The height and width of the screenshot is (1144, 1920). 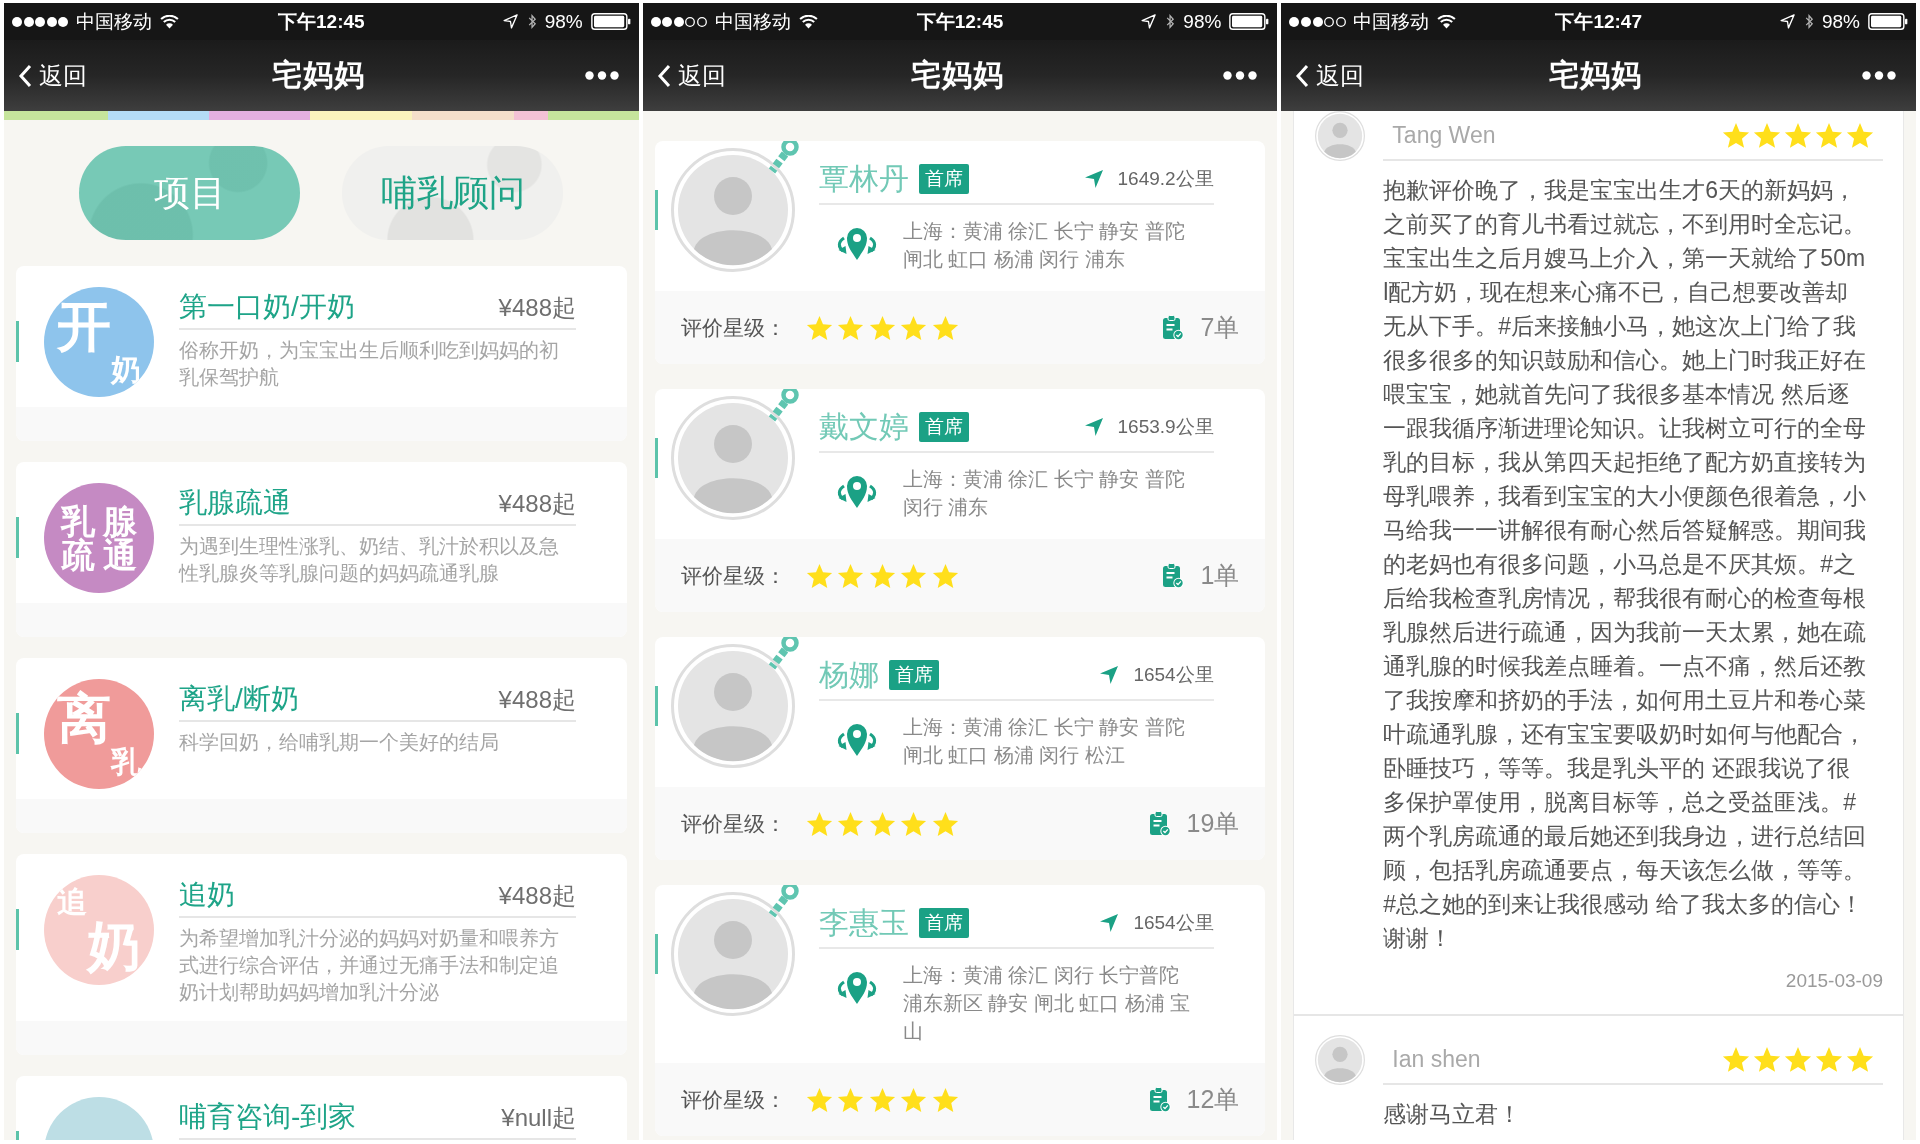 I want to click on service-description: 为遇到生理性涨乳、奶结、乳汁於积以及急性乳腺炎等乳腺问题的妈妈疏通乳腺, so click(x=369, y=560).